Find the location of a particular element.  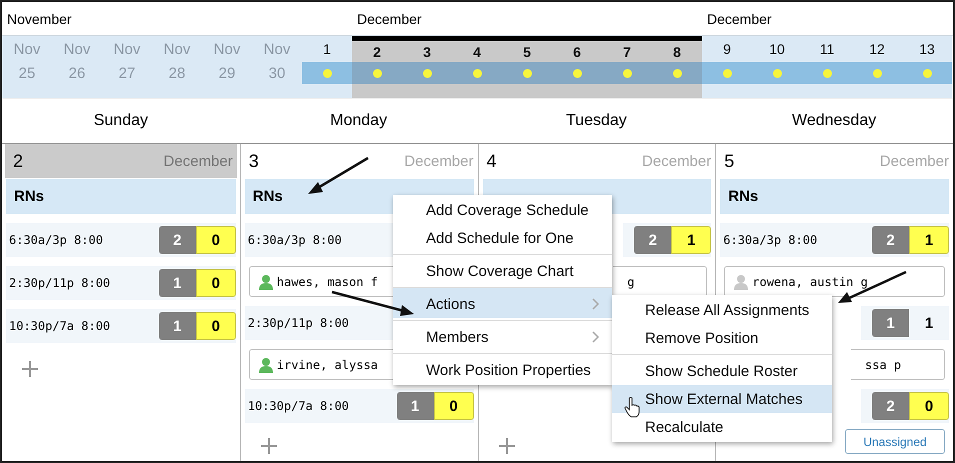

weekday-label: Monday is located at coordinates (359, 121).